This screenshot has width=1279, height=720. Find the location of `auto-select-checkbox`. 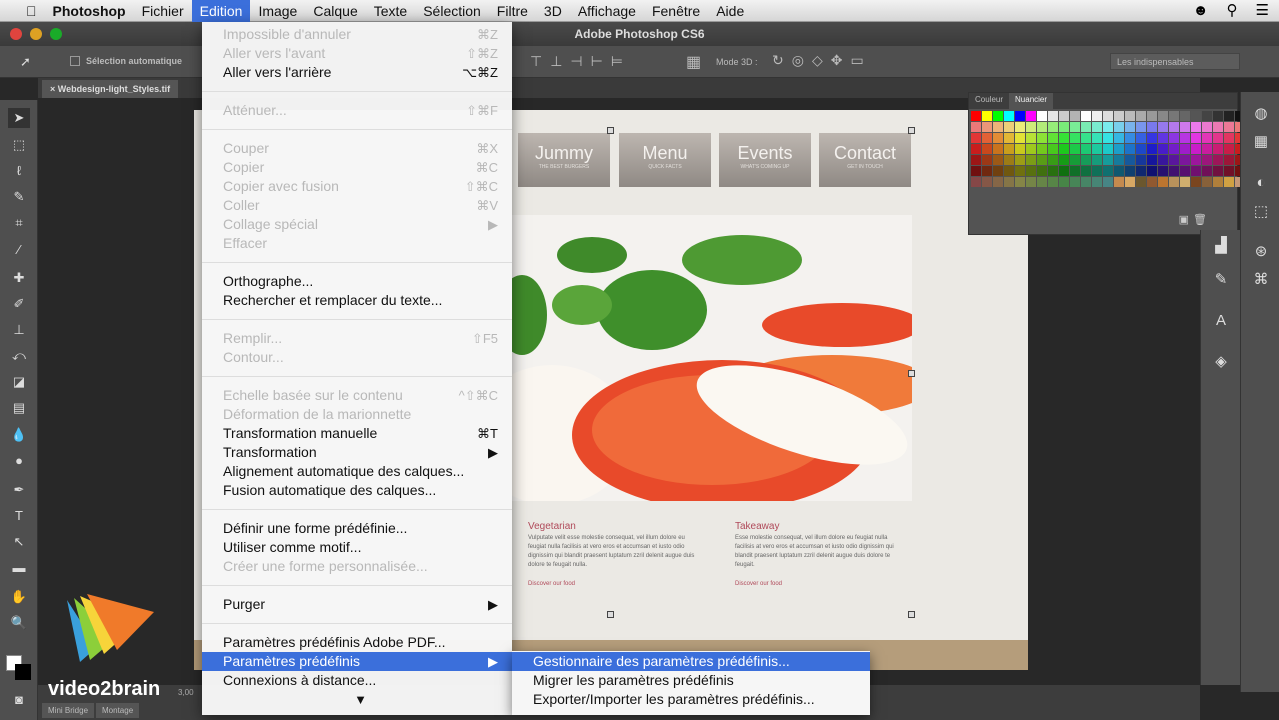

auto-select-checkbox is located at coordinates (75, 61).